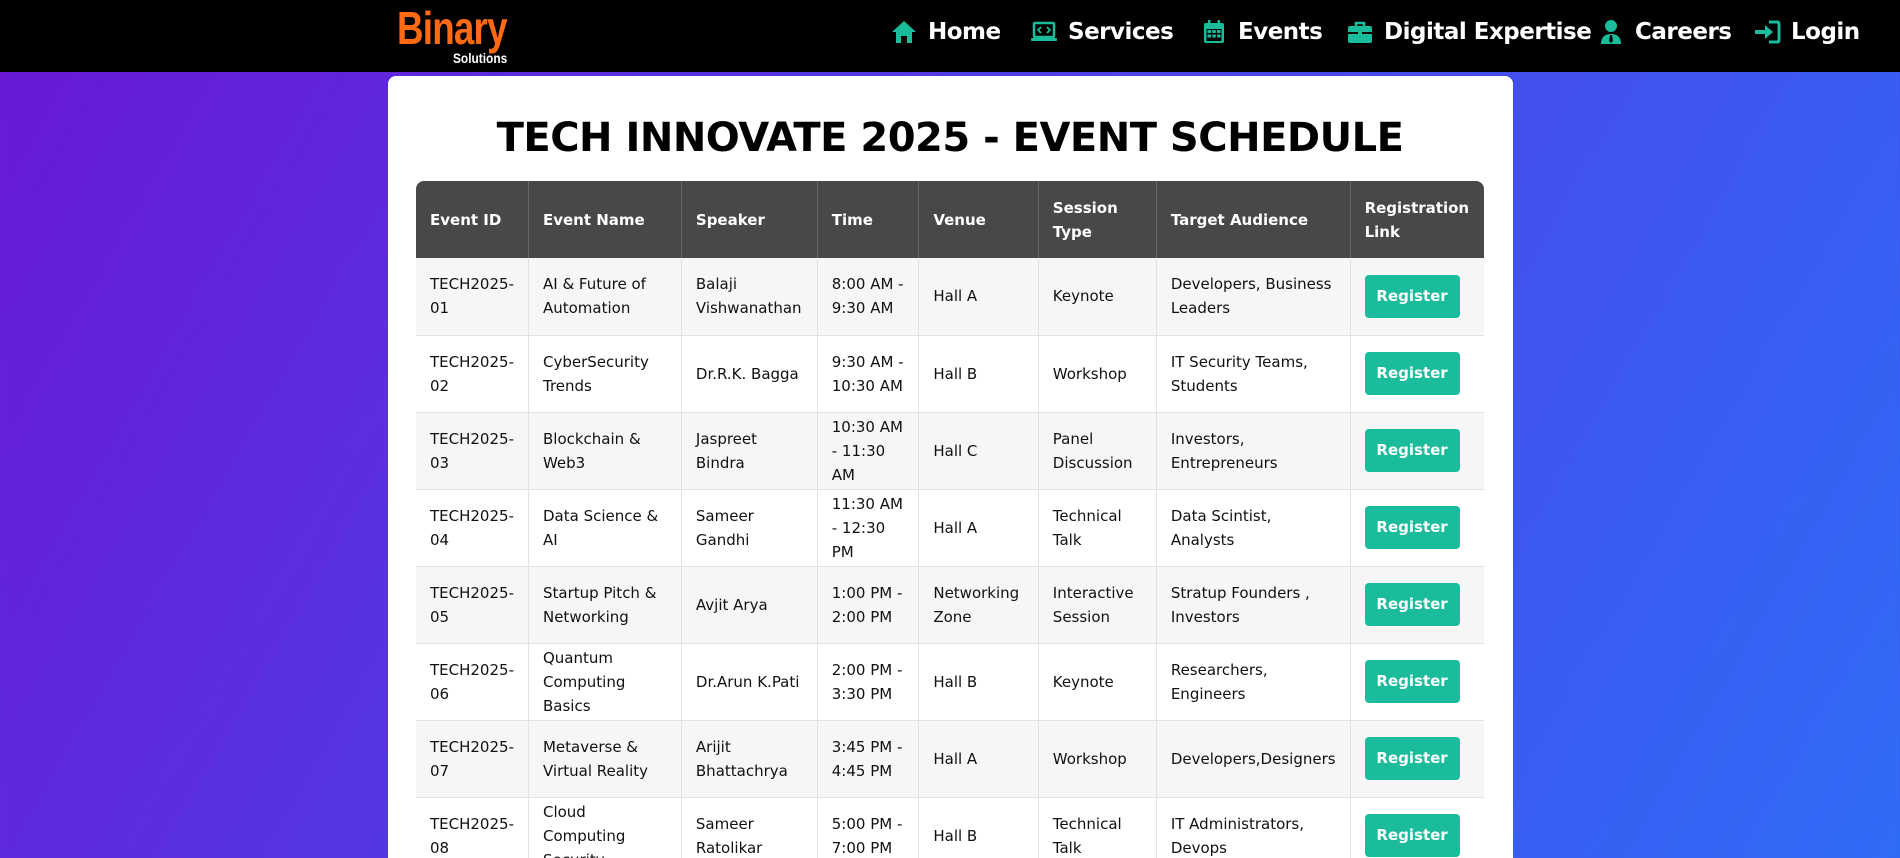 This screenshot has width=1900, height=858. I want to click on time-cell: 2:00 PM - 3:30 PM, so click(868, 682).